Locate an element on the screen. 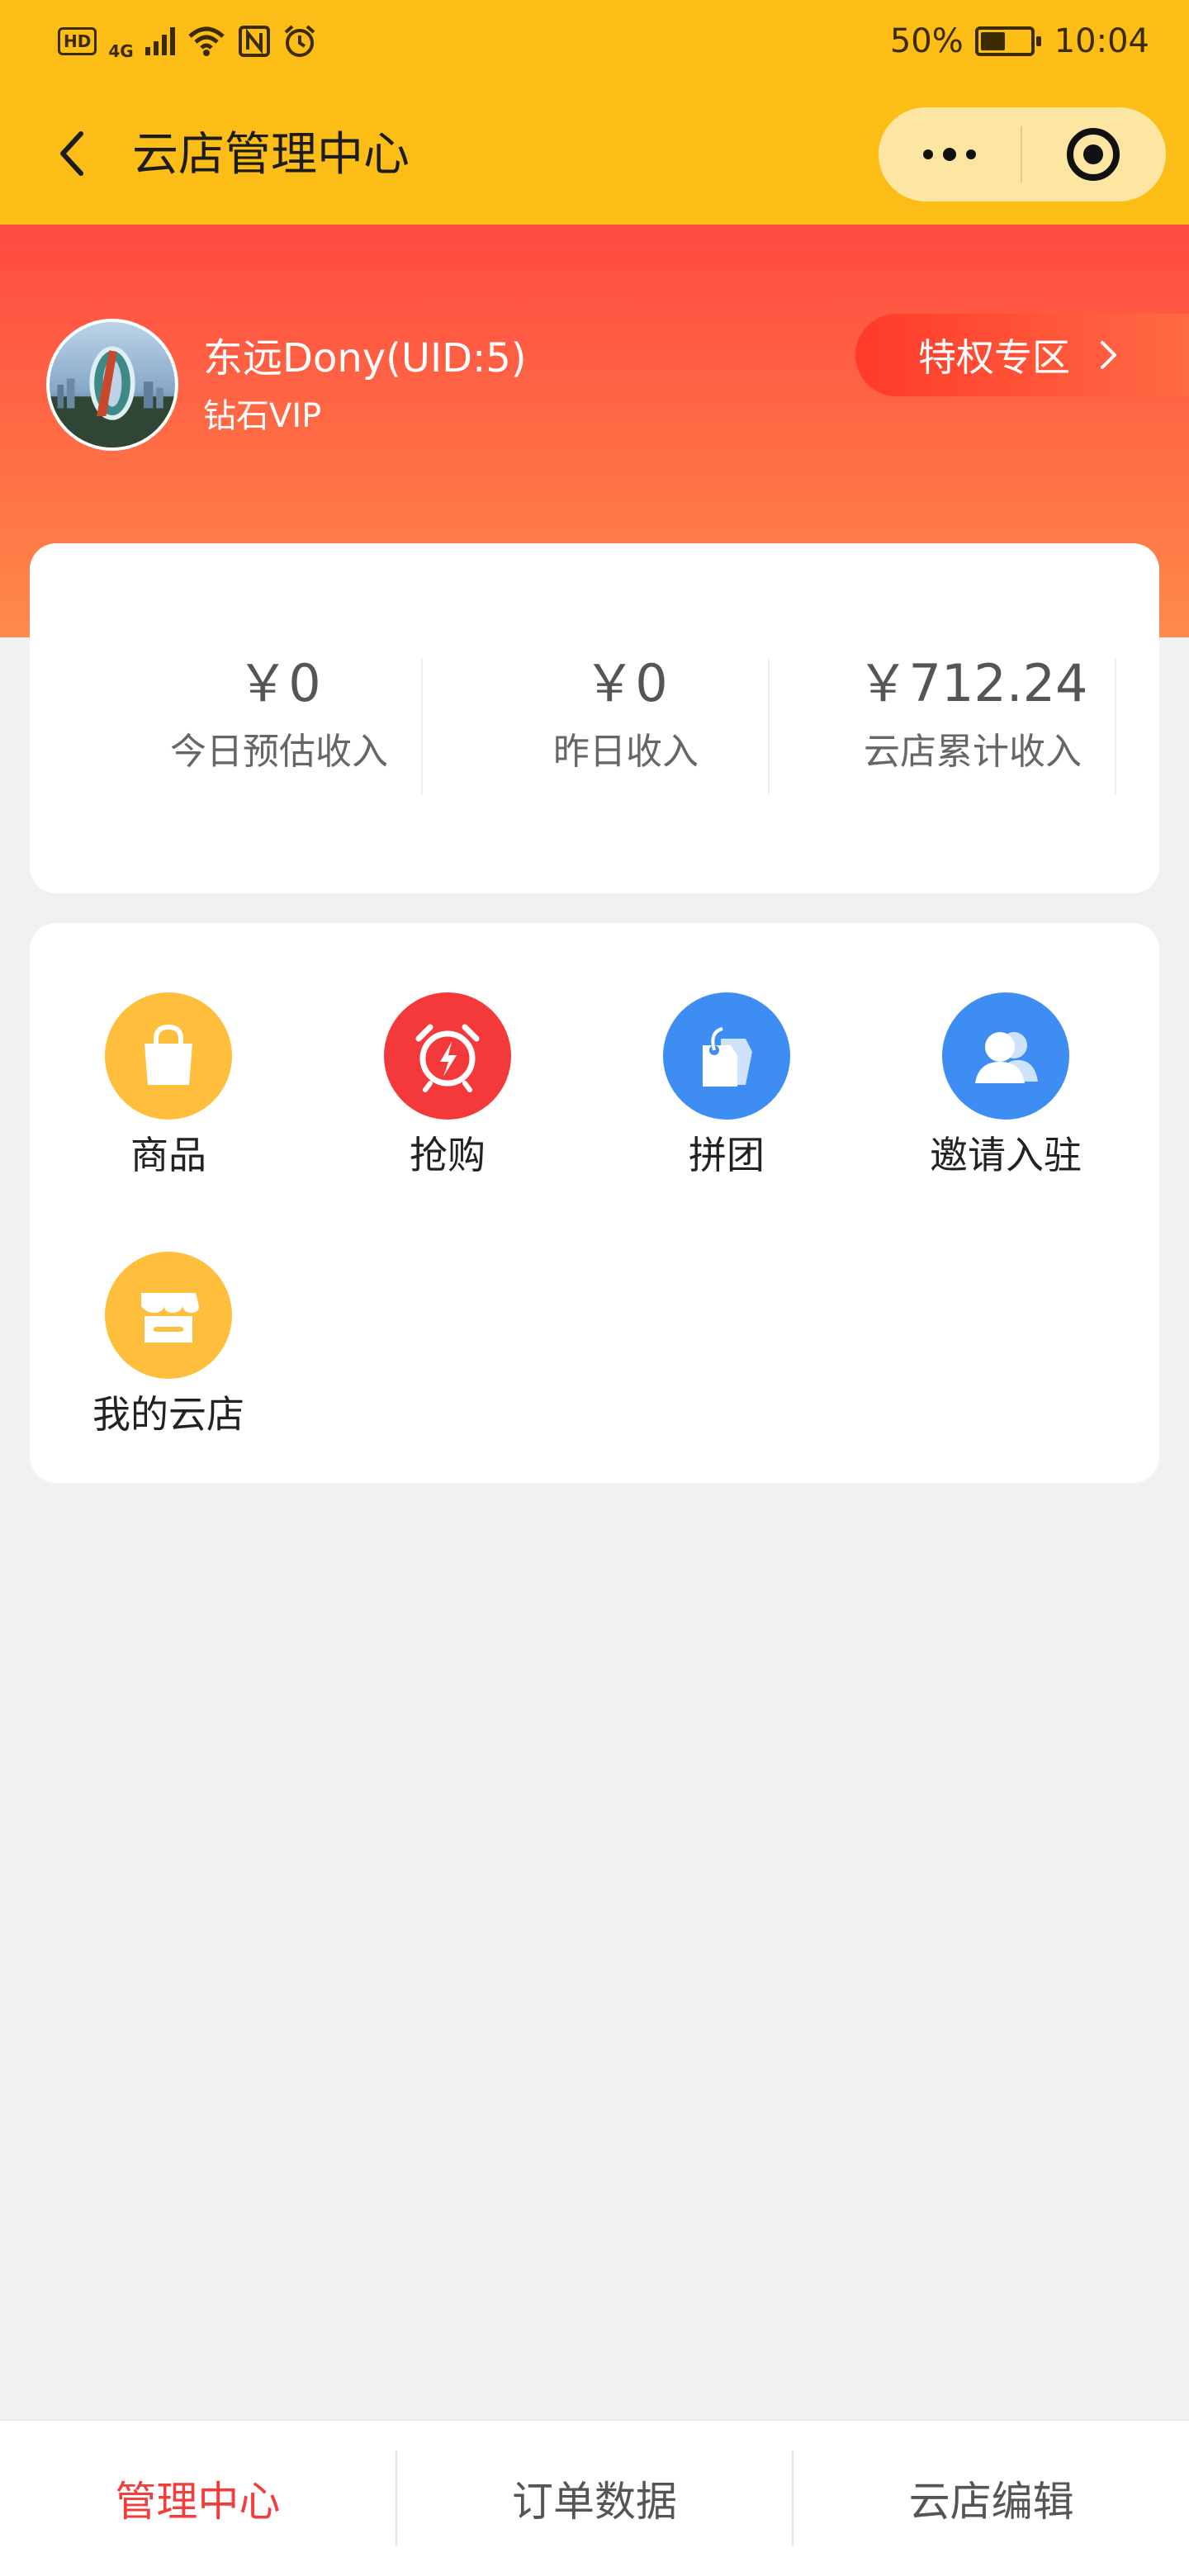 This screenshot has width=1189, height=2576. back-arrow-icon is located at coordinates (72, 153).